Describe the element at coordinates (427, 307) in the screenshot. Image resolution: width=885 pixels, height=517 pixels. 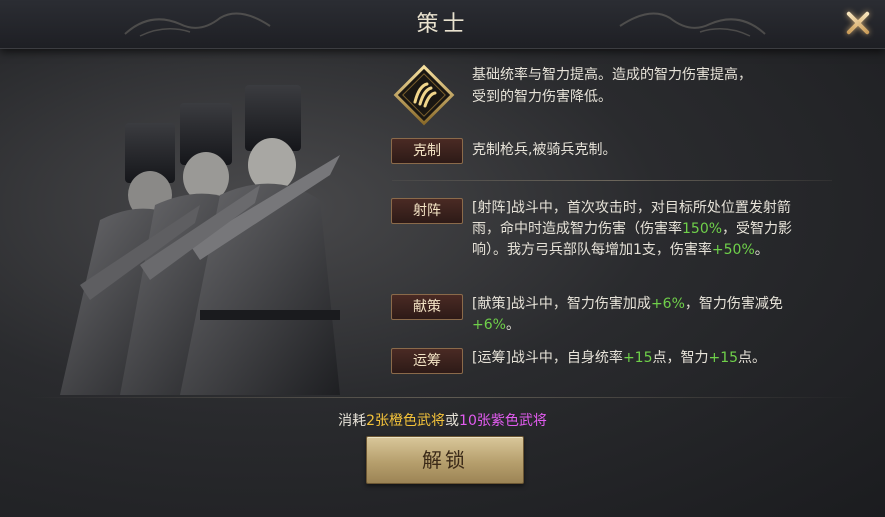
I see `skill-tag-xiance: 献策` at that location.